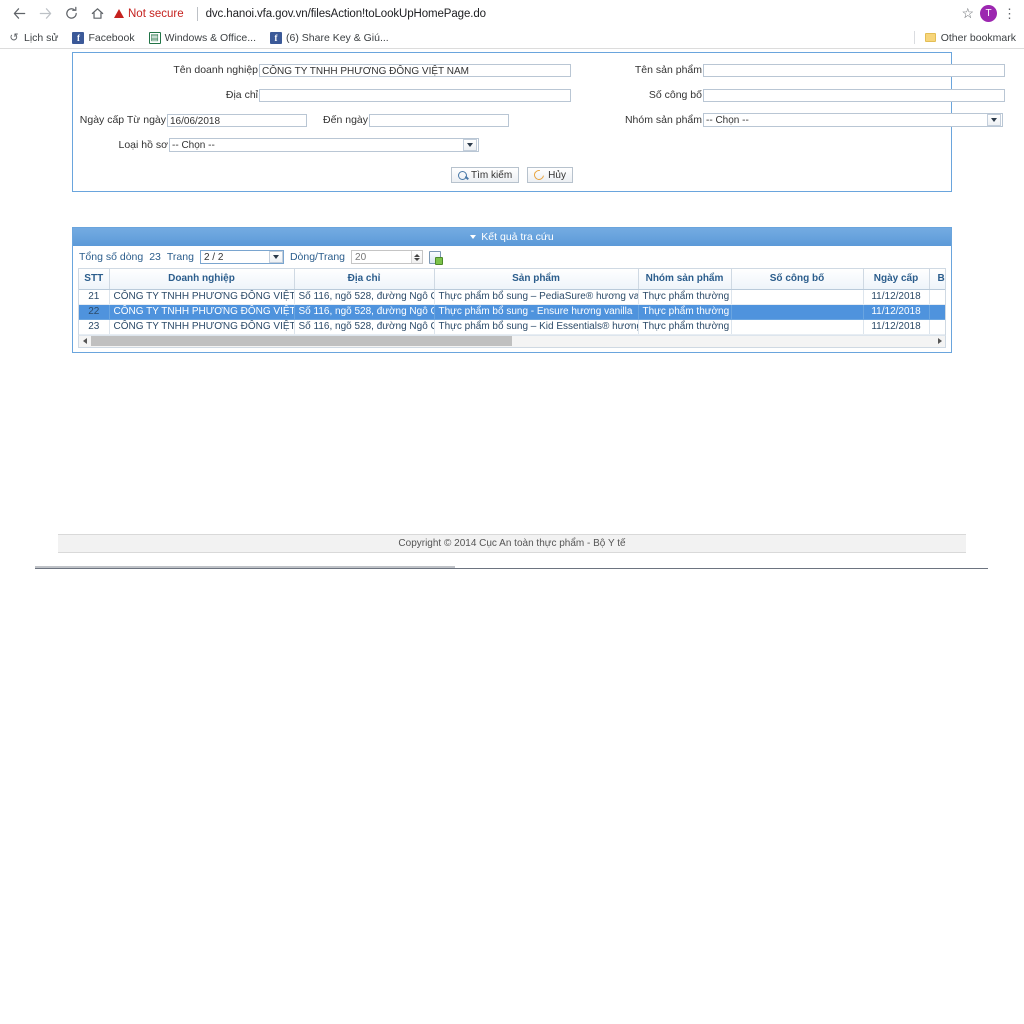 The image size is (1024, 1024). Describe the element at coordinates (94, 297) in the screenshot. I see `cell-stt: 21` at that location.